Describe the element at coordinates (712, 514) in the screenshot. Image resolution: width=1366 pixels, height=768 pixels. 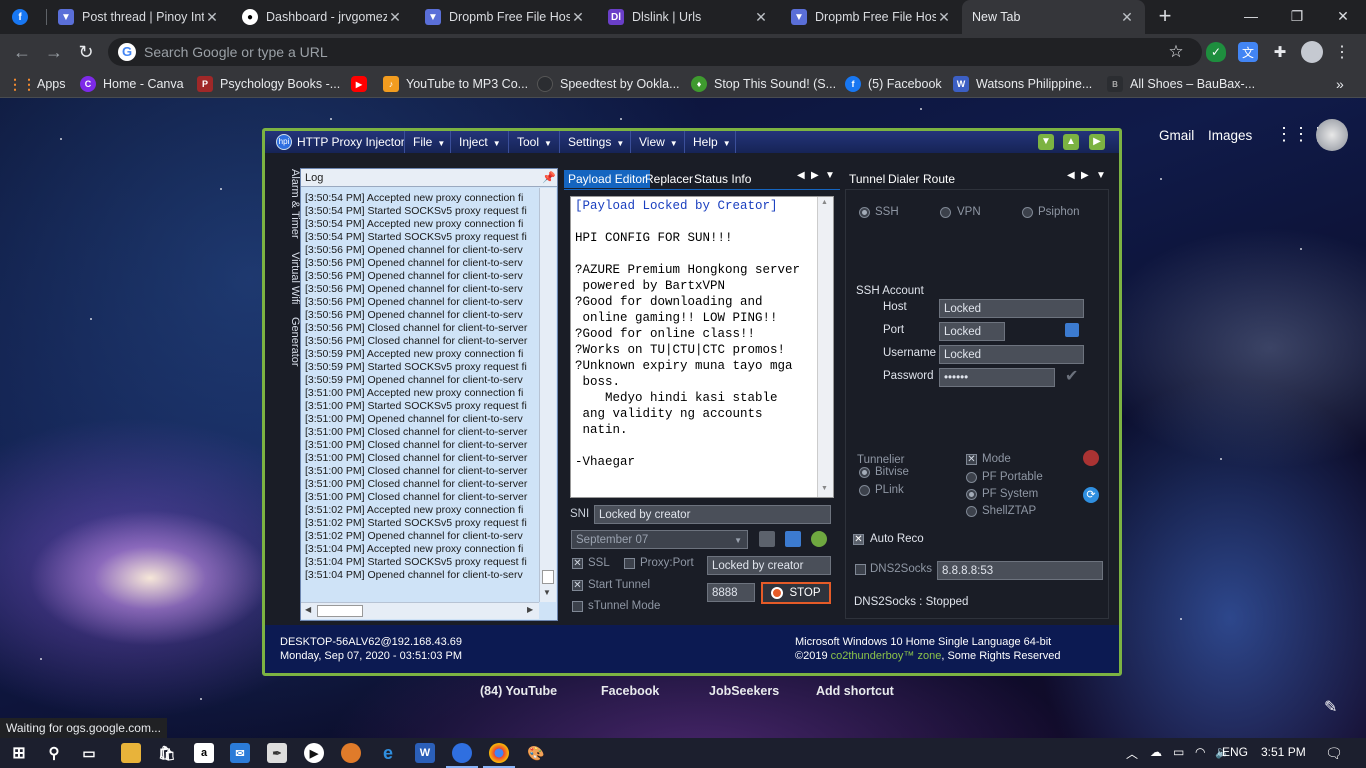
I see `sni-field: Locked by creator` at that location.